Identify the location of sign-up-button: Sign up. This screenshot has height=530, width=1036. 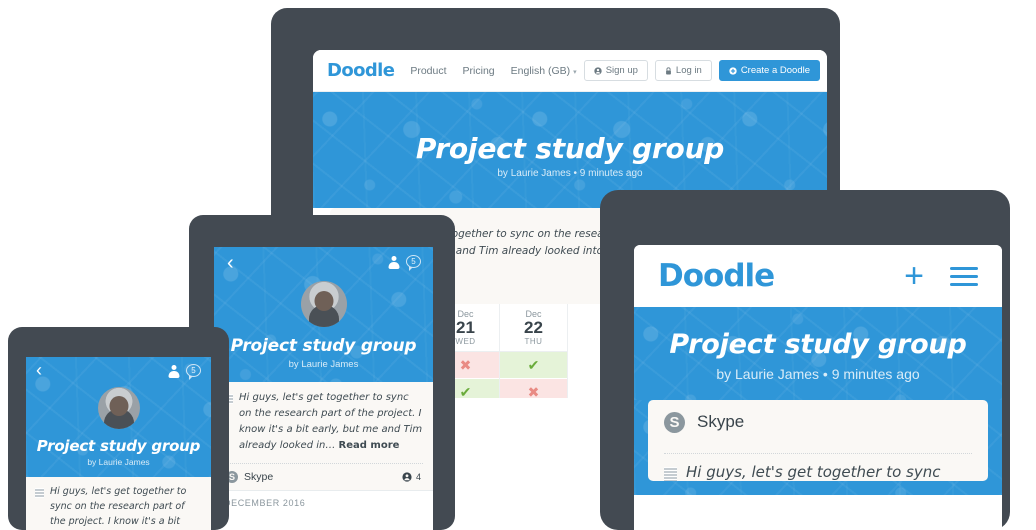
(615, 70).